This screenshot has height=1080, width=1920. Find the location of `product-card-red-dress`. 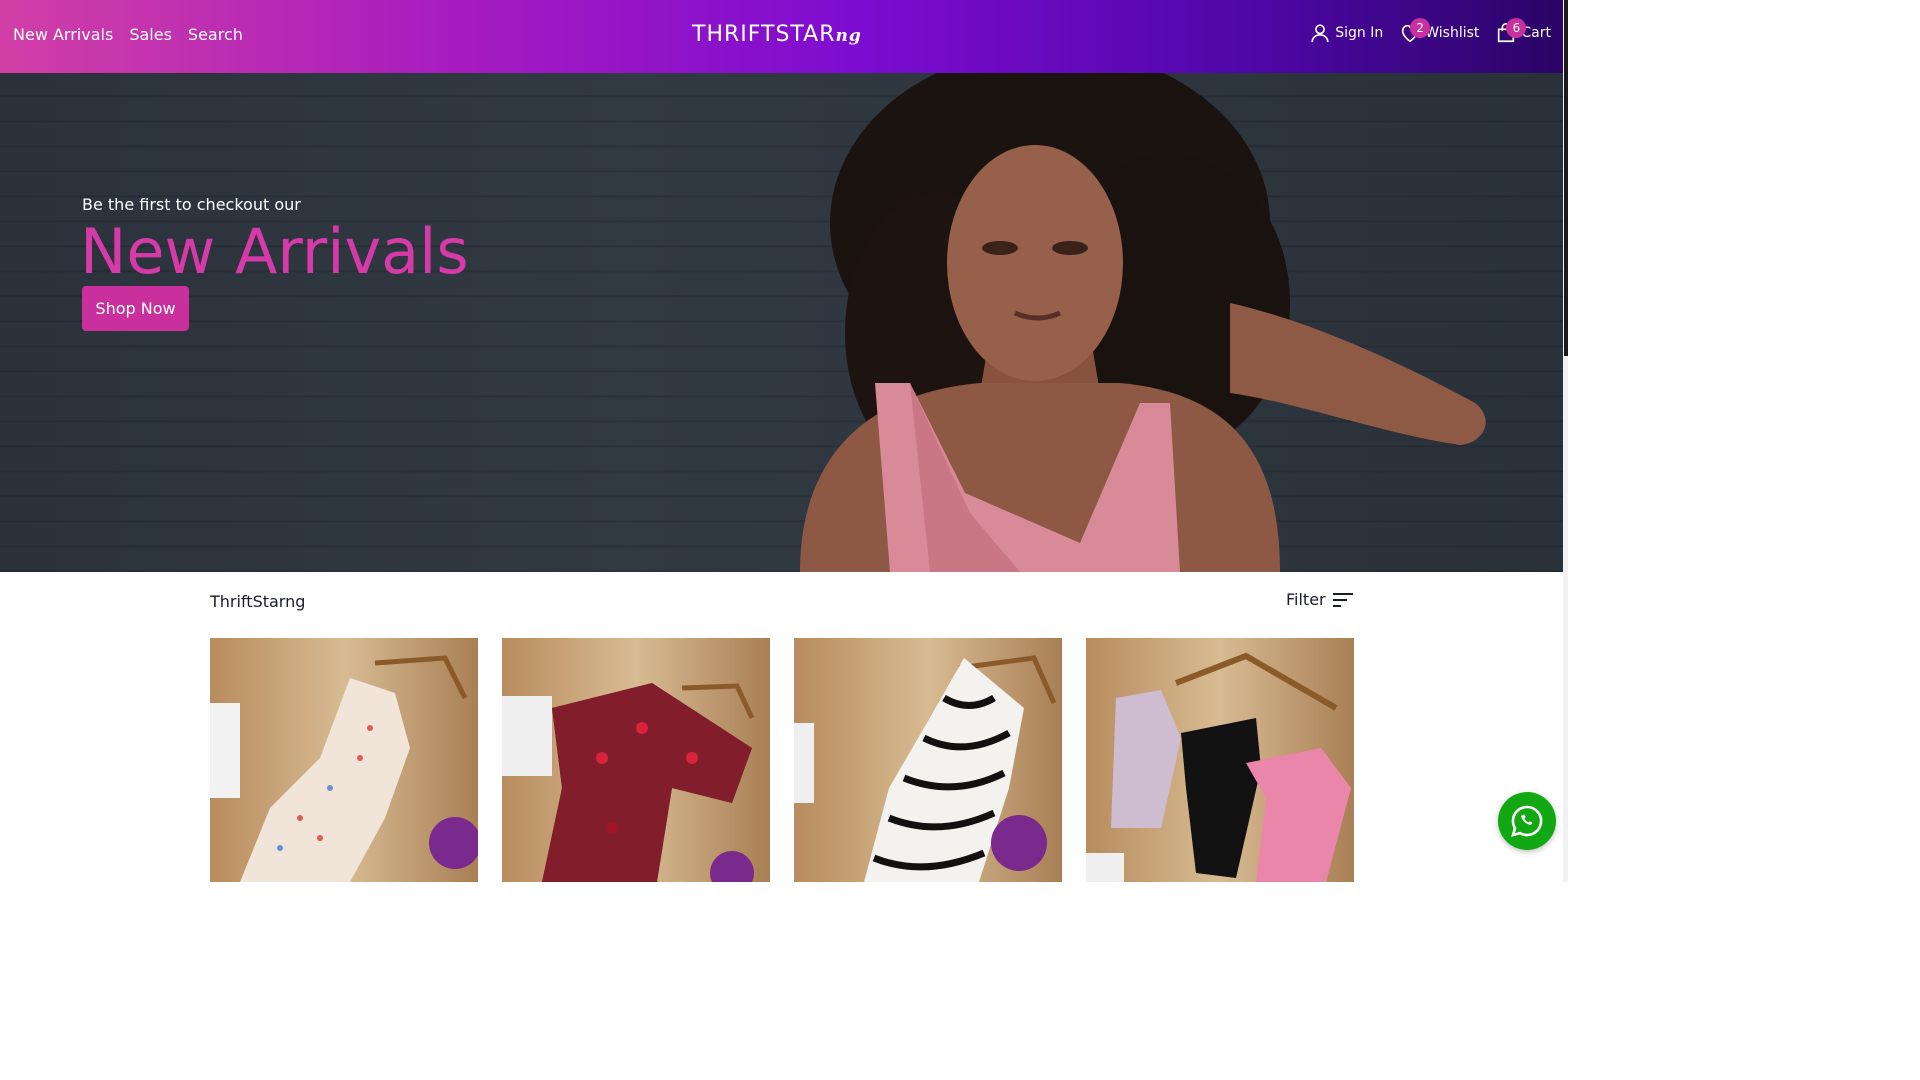

product-card-red-dress is located at coordinates (636, 760).